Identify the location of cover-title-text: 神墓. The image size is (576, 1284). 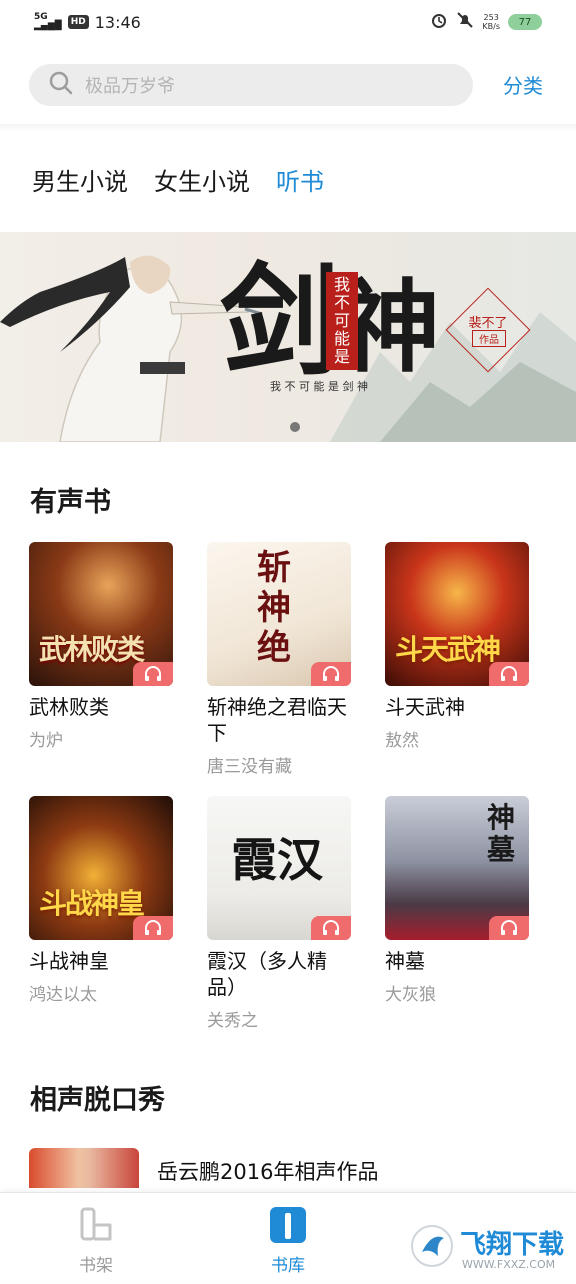
(501, 833).